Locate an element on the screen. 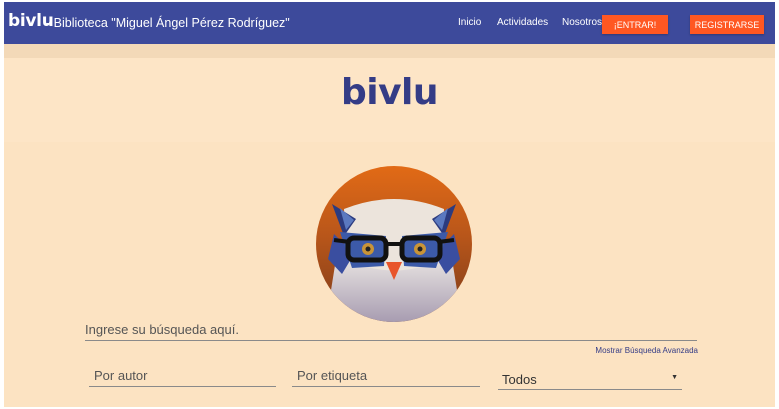 The width and height of the screenshot is (779, 409). type-select-value: Todos is located at coordinates (519, 379).